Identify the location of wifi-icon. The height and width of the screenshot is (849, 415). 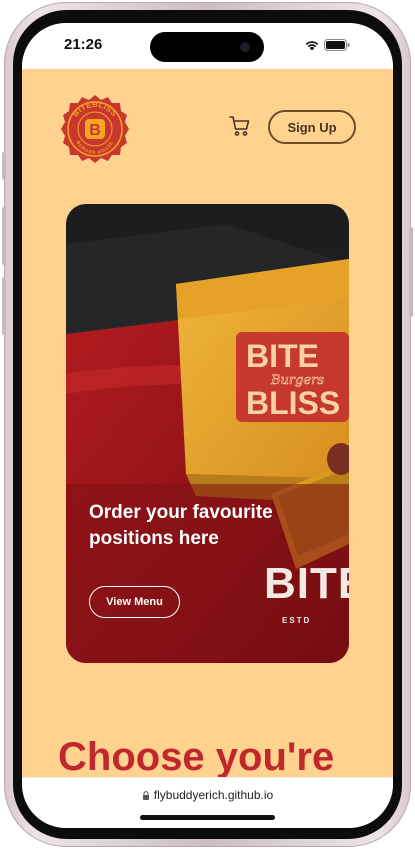
(312, 46).